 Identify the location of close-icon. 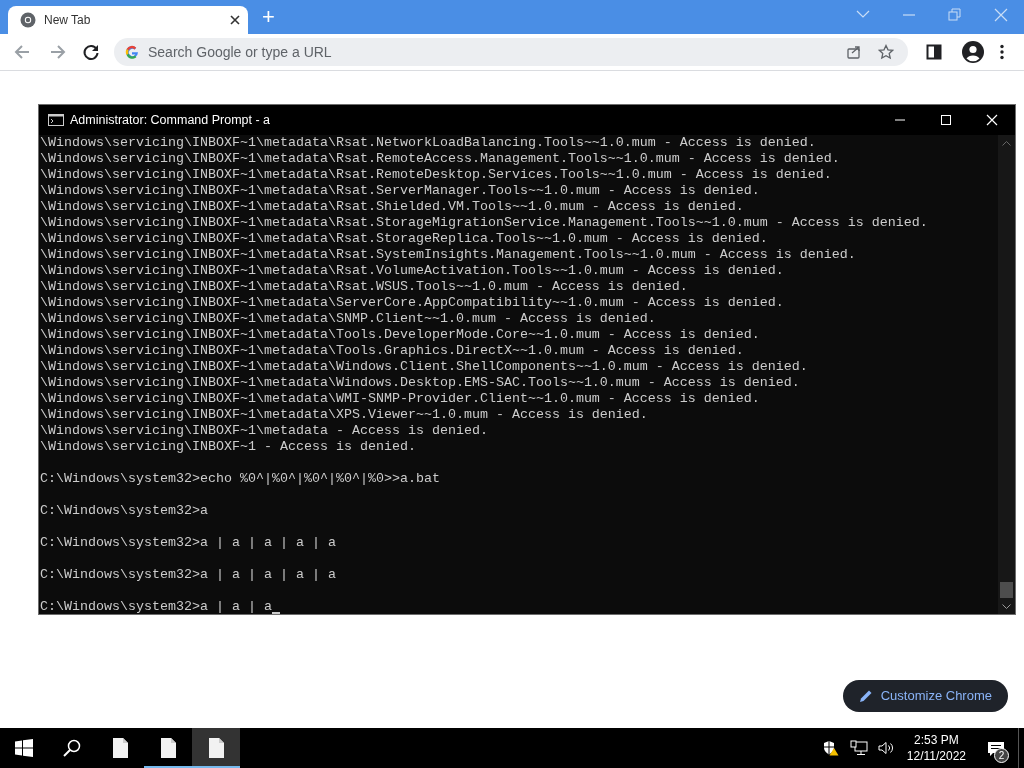
(235, 20).